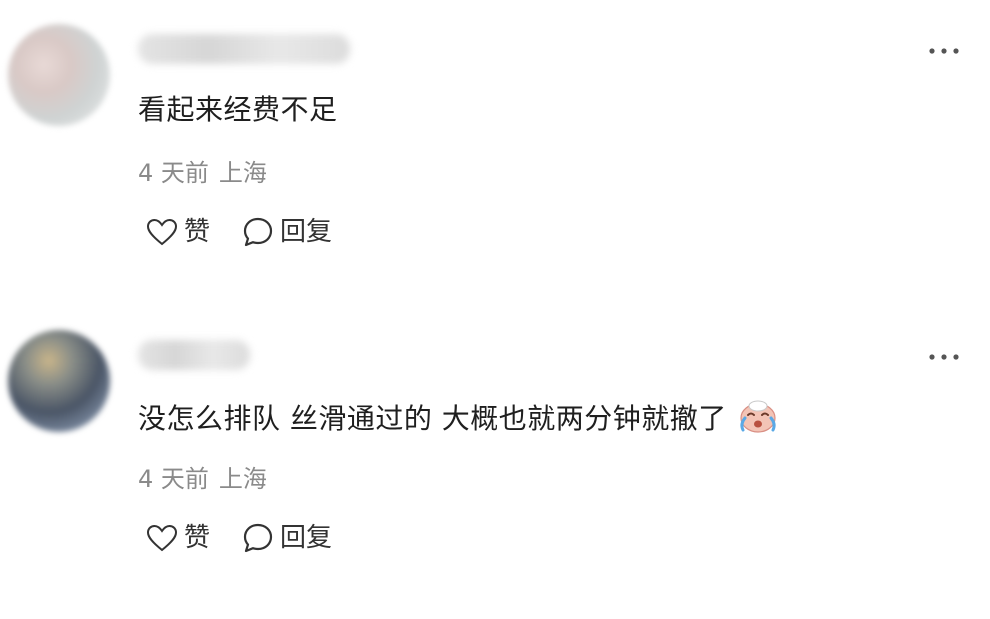  What do you see at coordinates (197, 538) in the screenshot?
I see `like-label: 赞` at bounding box center [197, 538].